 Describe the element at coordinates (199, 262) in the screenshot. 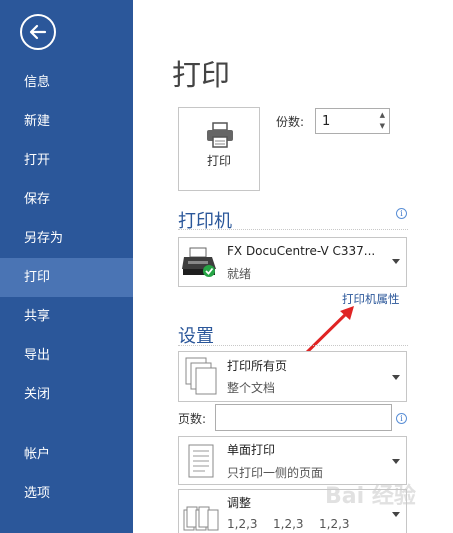

I see `printer-ready-icon` at that location.